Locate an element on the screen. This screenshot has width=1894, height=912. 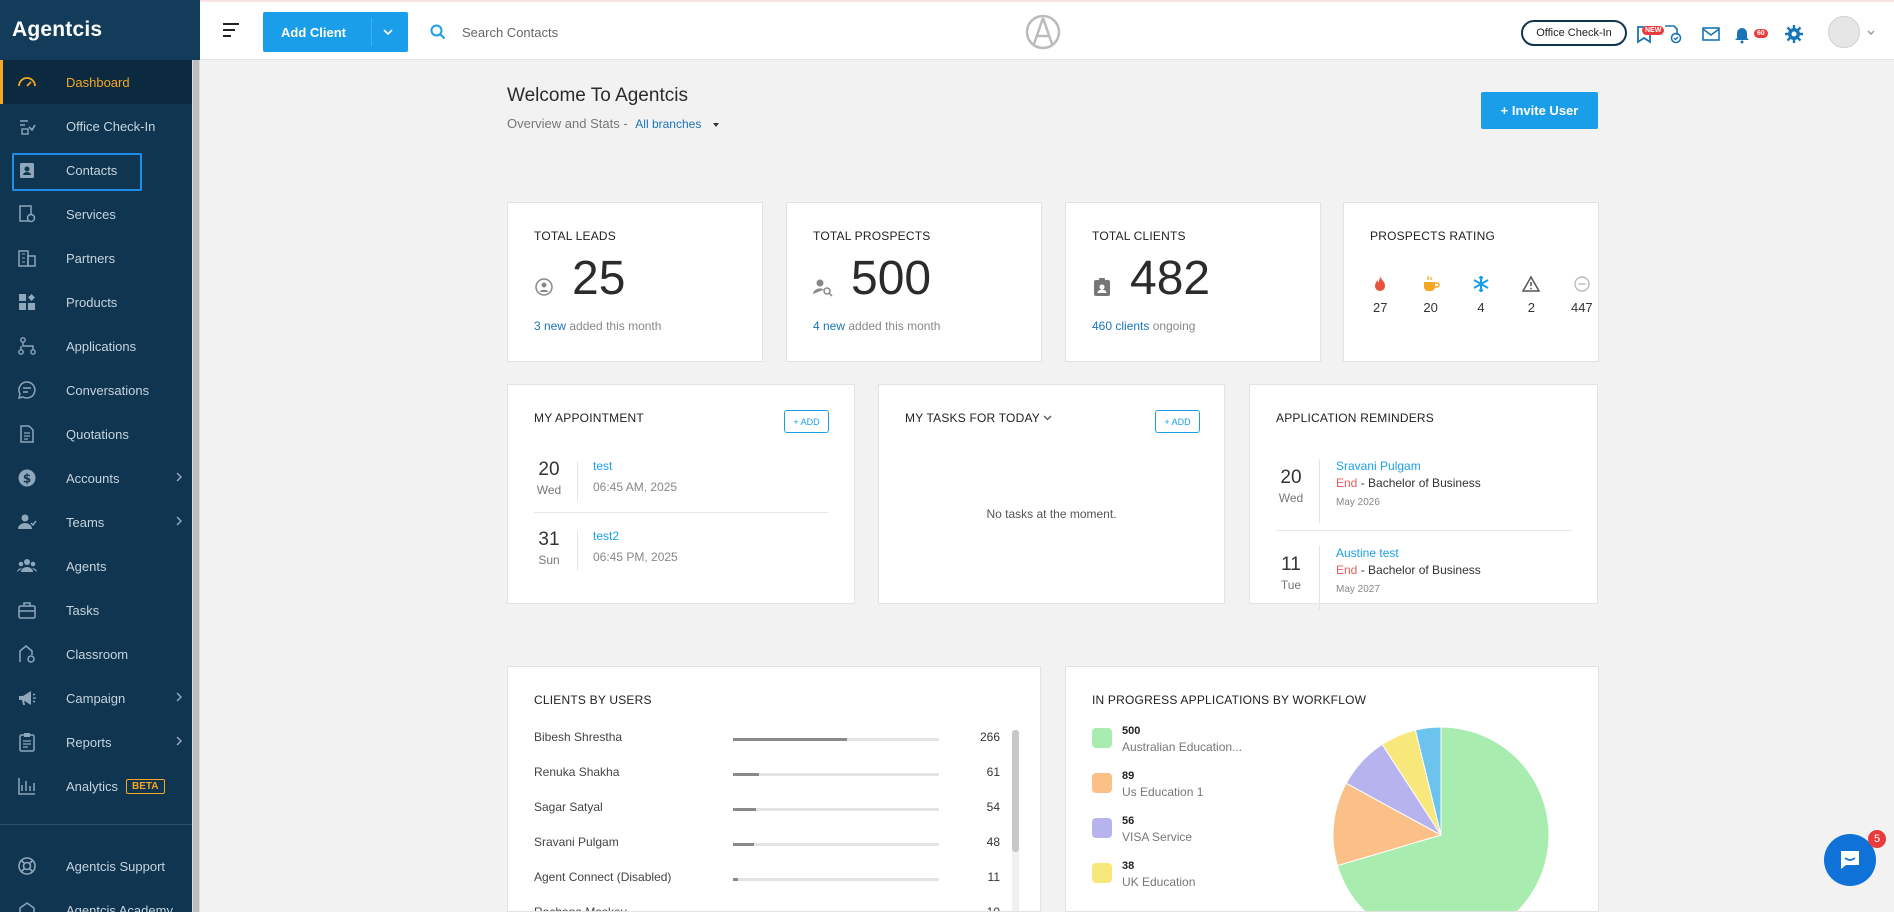
sidebar-item-conversations: Conversations is located at coordinates (100, 390).